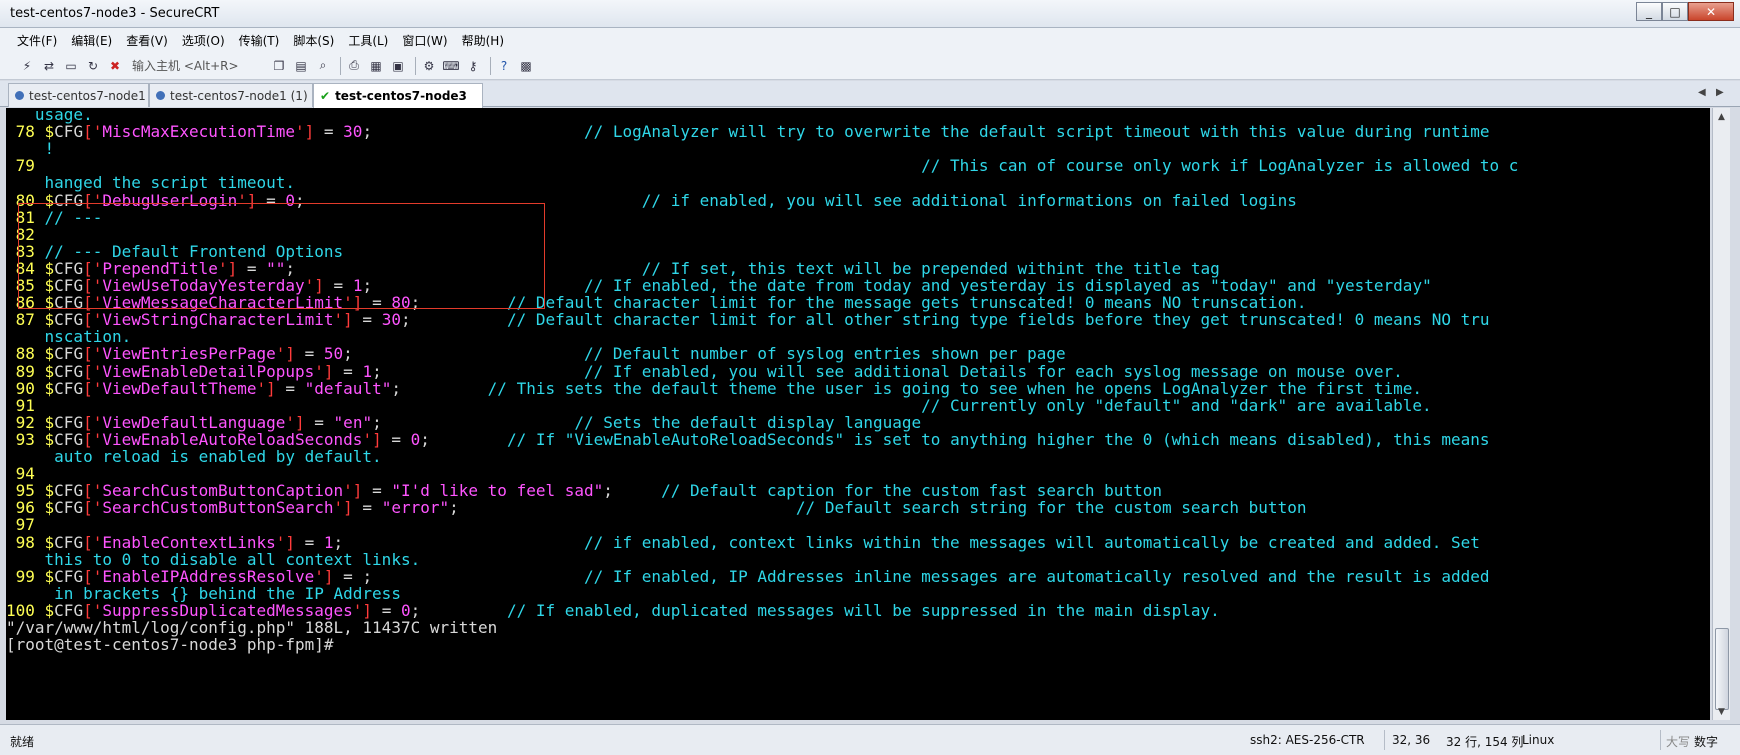 Image resolution: width=1740 pixels, height=755 pixels. Describe the element at coordinates (198, 132) in the screenshot. I see `terminal-text: MiscMaxExecutionTime` at that location.